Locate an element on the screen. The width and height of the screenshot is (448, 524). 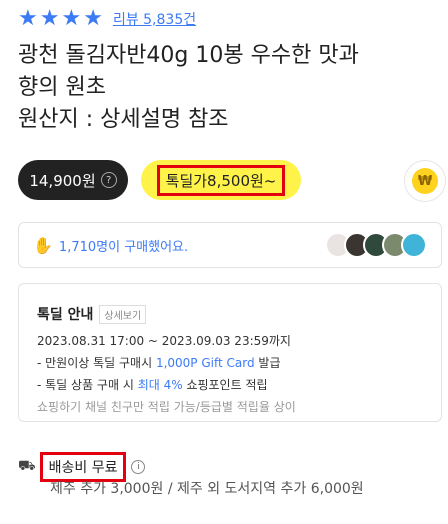
deal-price-label: 톡딜가8,500원~ is located at coordinates (221, 180).